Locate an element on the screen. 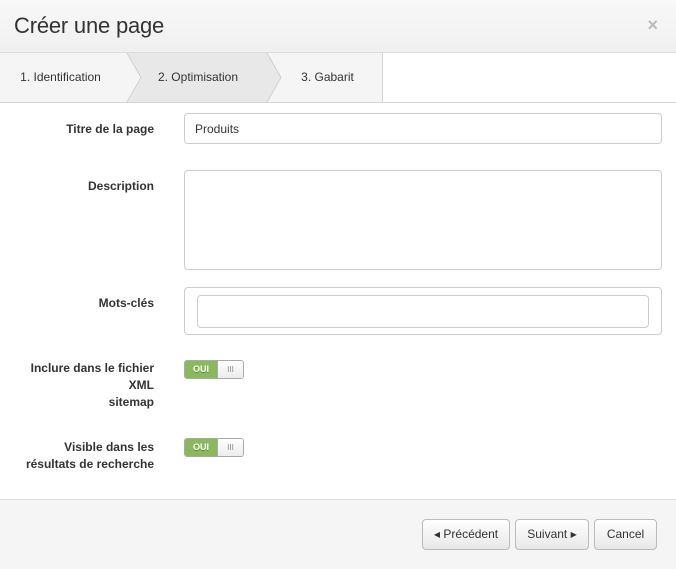 This screenshot has width=676, height=569. next-button: Suivant ▶ is located at coordinates (552, 534).